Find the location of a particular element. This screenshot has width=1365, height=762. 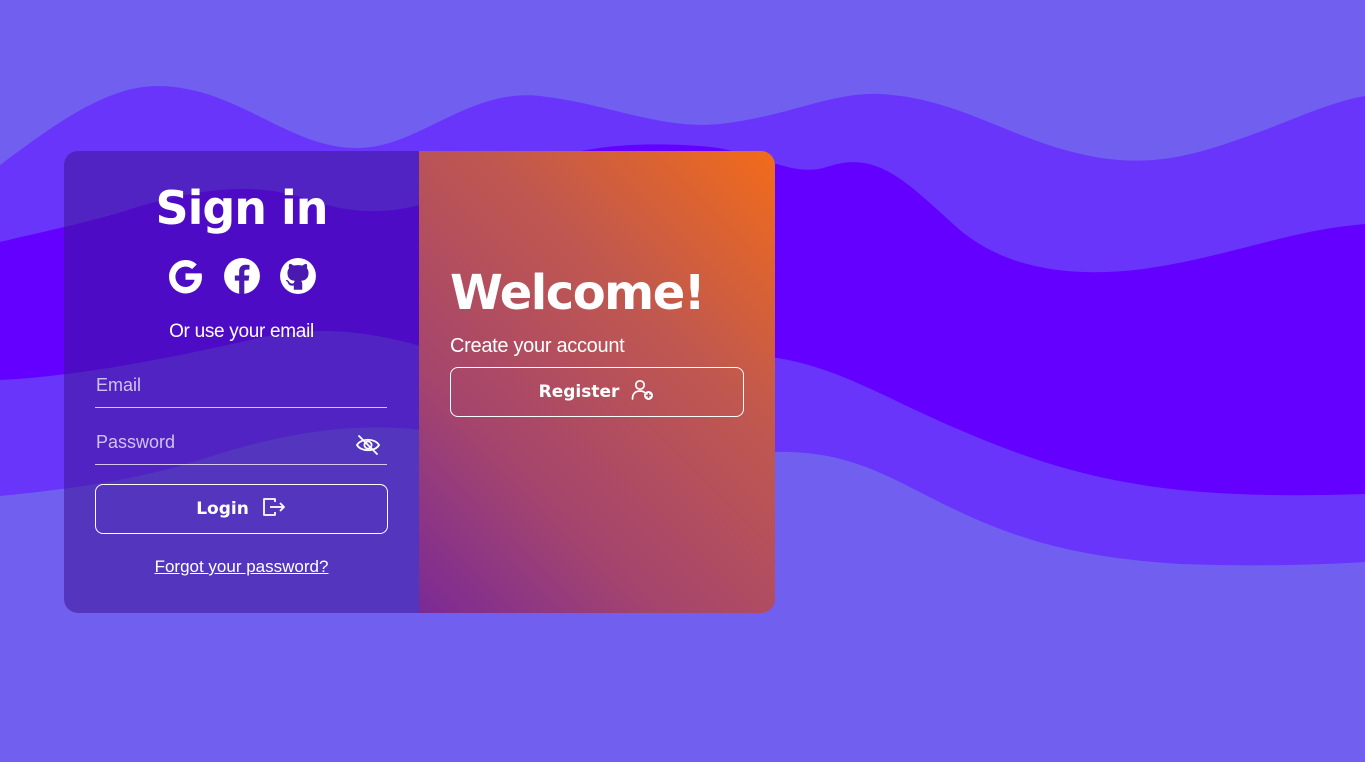

google-icon is located at coordinates (186, 276).